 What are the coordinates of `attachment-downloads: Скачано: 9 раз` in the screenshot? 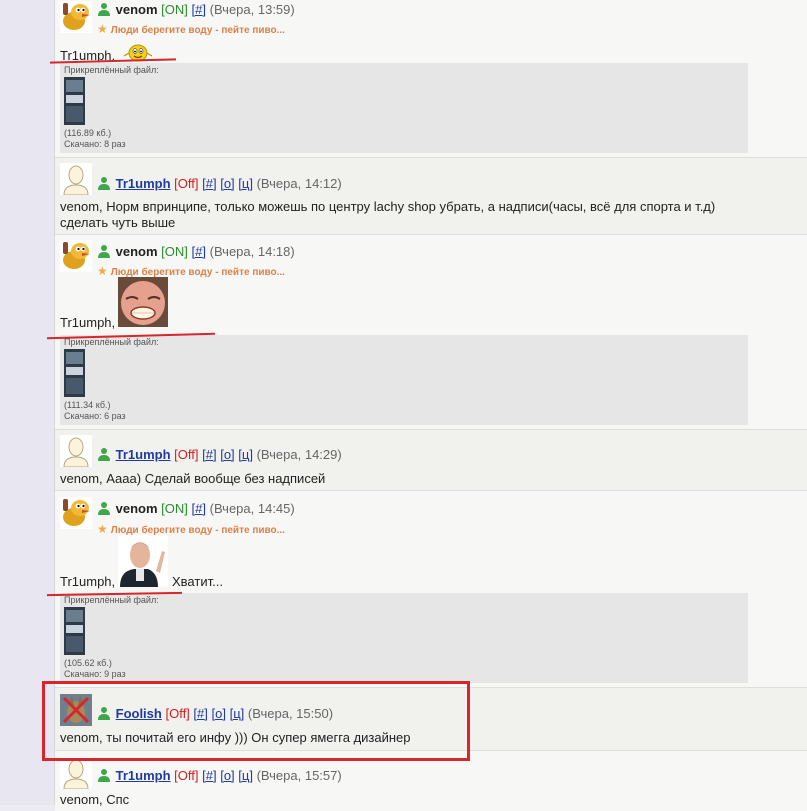 It's located at (95, 674).